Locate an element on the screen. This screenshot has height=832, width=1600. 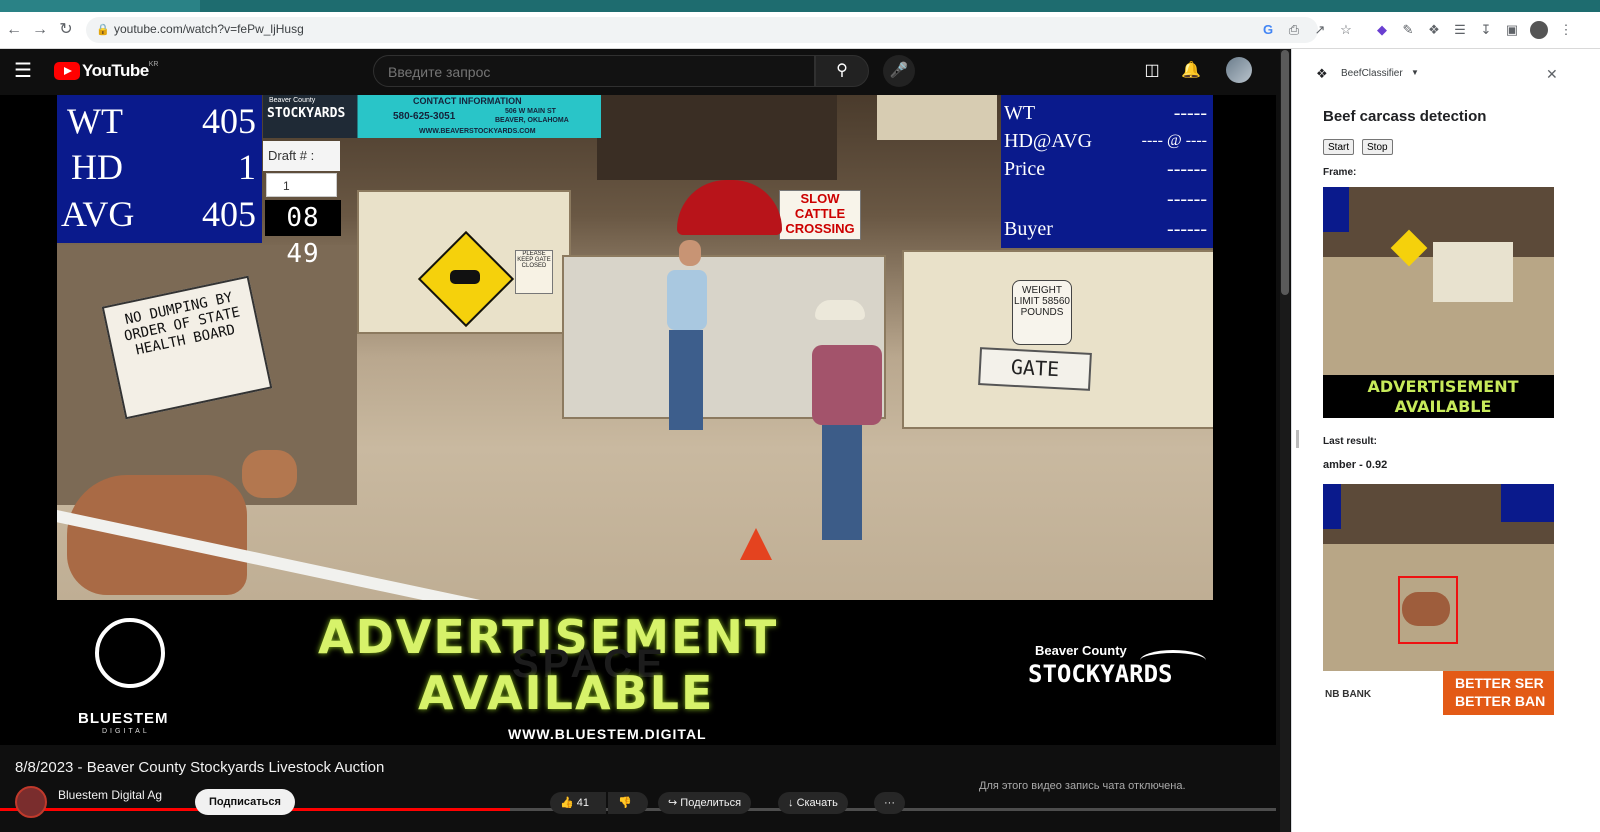
auctioneer-person is located at coordinates (687, 300).